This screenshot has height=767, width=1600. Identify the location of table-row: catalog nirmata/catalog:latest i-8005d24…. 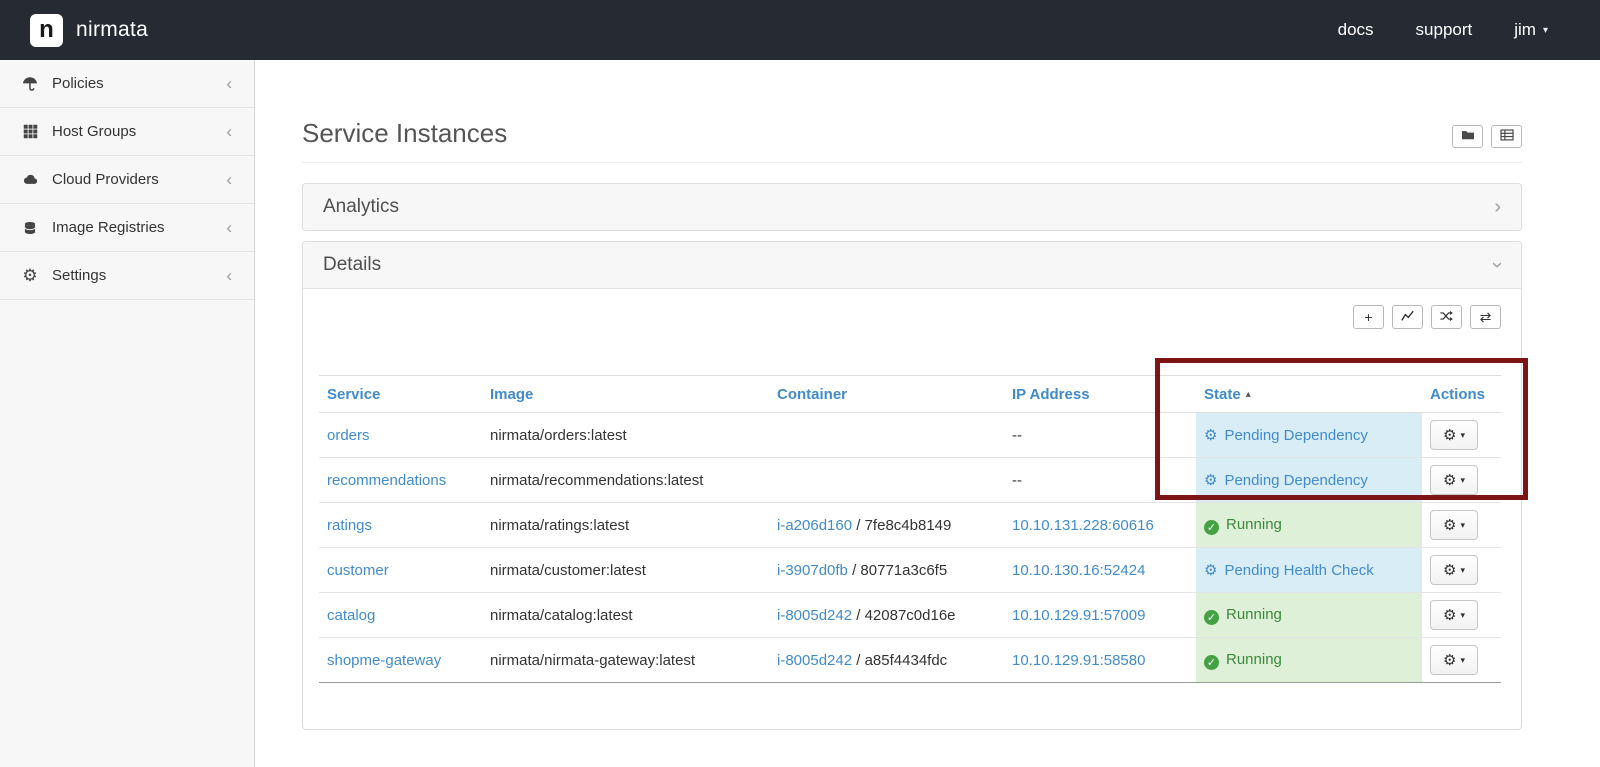
(910, 615).